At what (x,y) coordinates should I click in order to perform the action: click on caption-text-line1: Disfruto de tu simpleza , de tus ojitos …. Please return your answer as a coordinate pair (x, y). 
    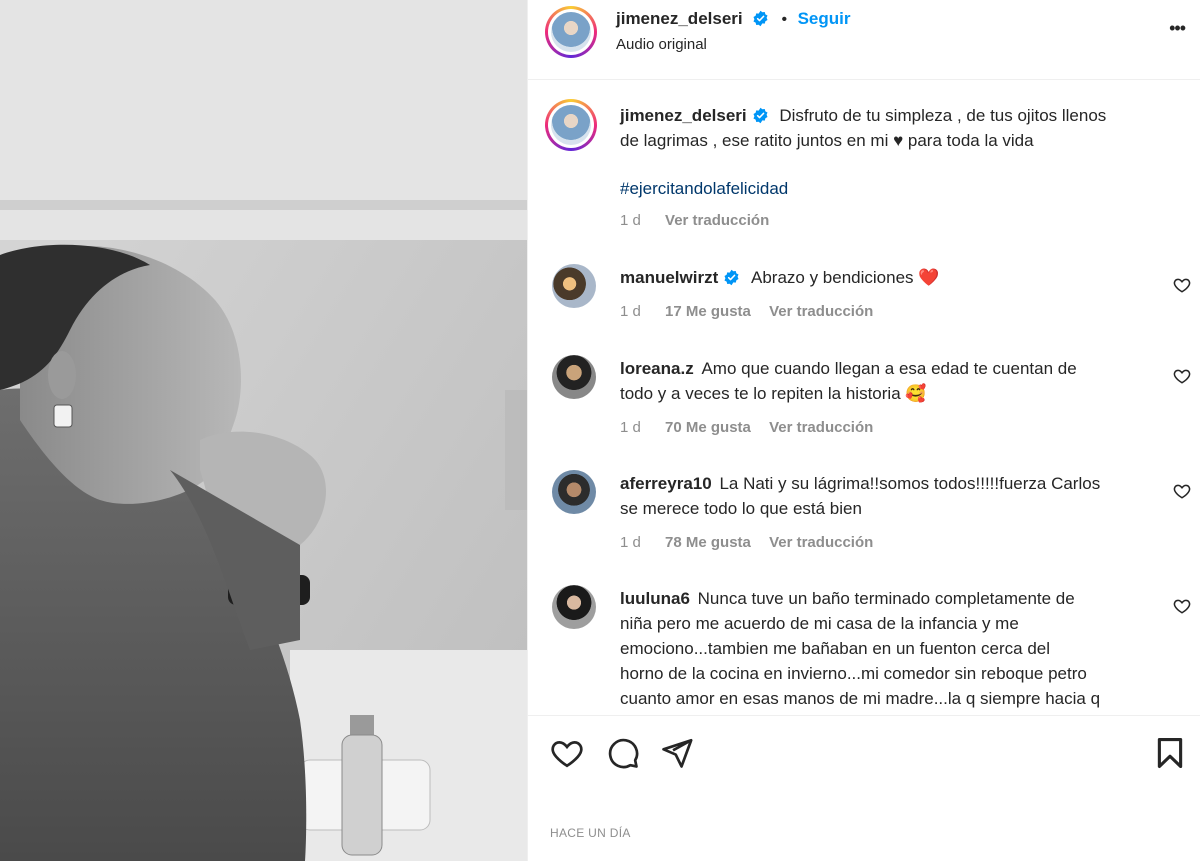
    Looking at the image, I should click on (943, 115).